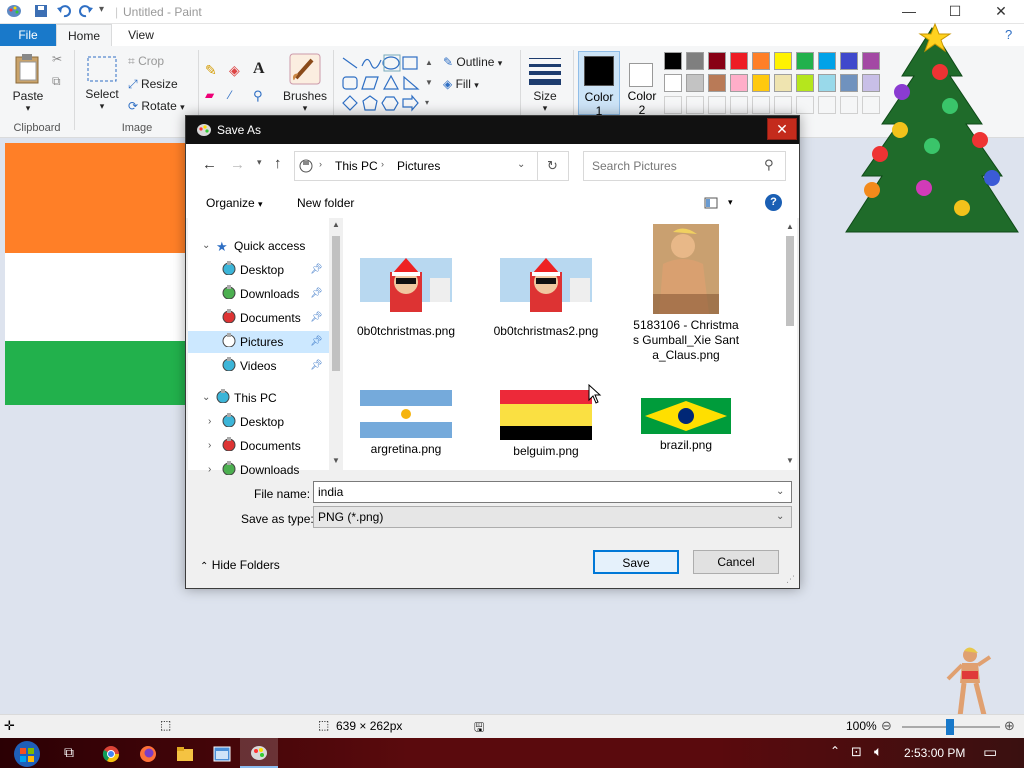 The height and width of the screenshot is (768, 1024). Describe the element at coordinates (57, 59) in the screenshot. I see `cut-icon: ✂` at that location.